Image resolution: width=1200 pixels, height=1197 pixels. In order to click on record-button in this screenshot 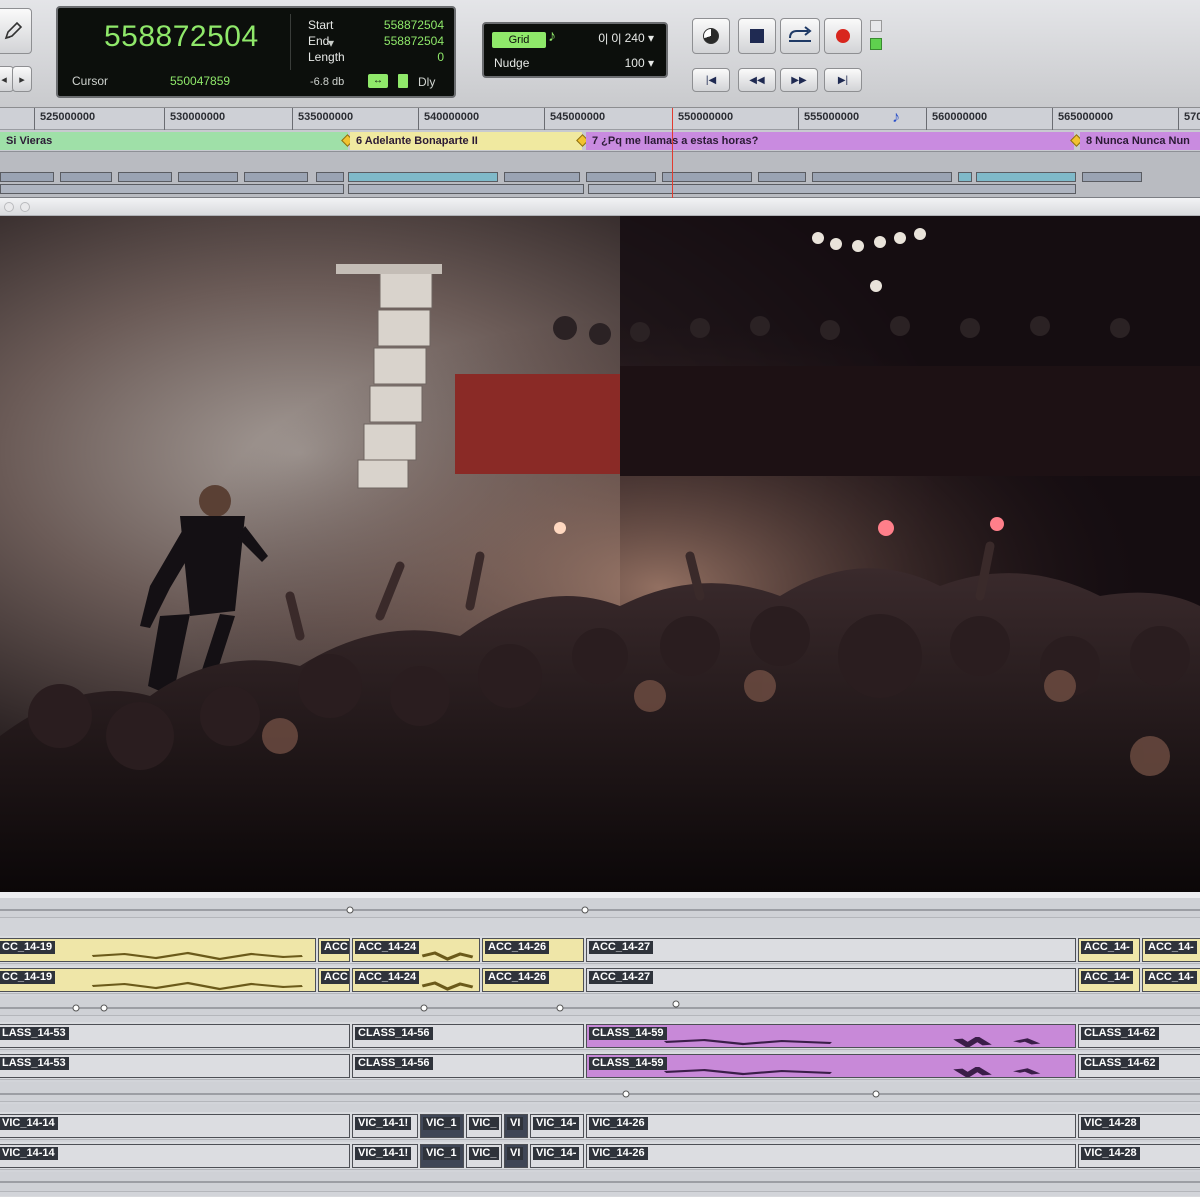, I will do `click(843, 36)`.